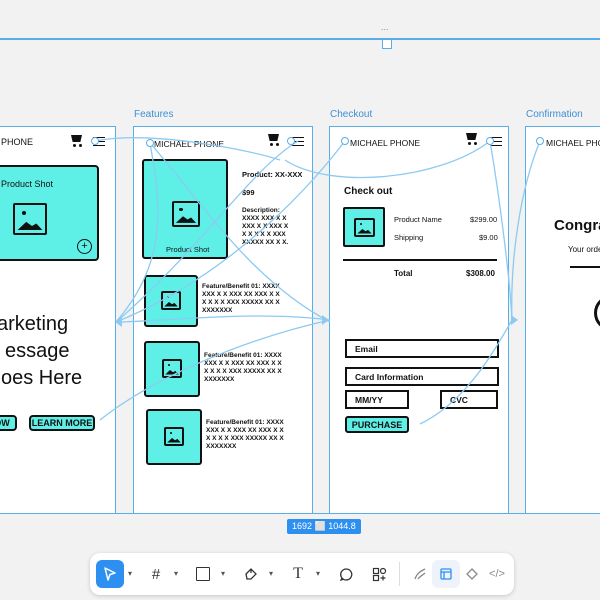 Image resolution: width=600 pixels, height=600 pixels. Describe the element at coordinates (497, 574) in the screenshot. I see `code-icon: </>` at that location.